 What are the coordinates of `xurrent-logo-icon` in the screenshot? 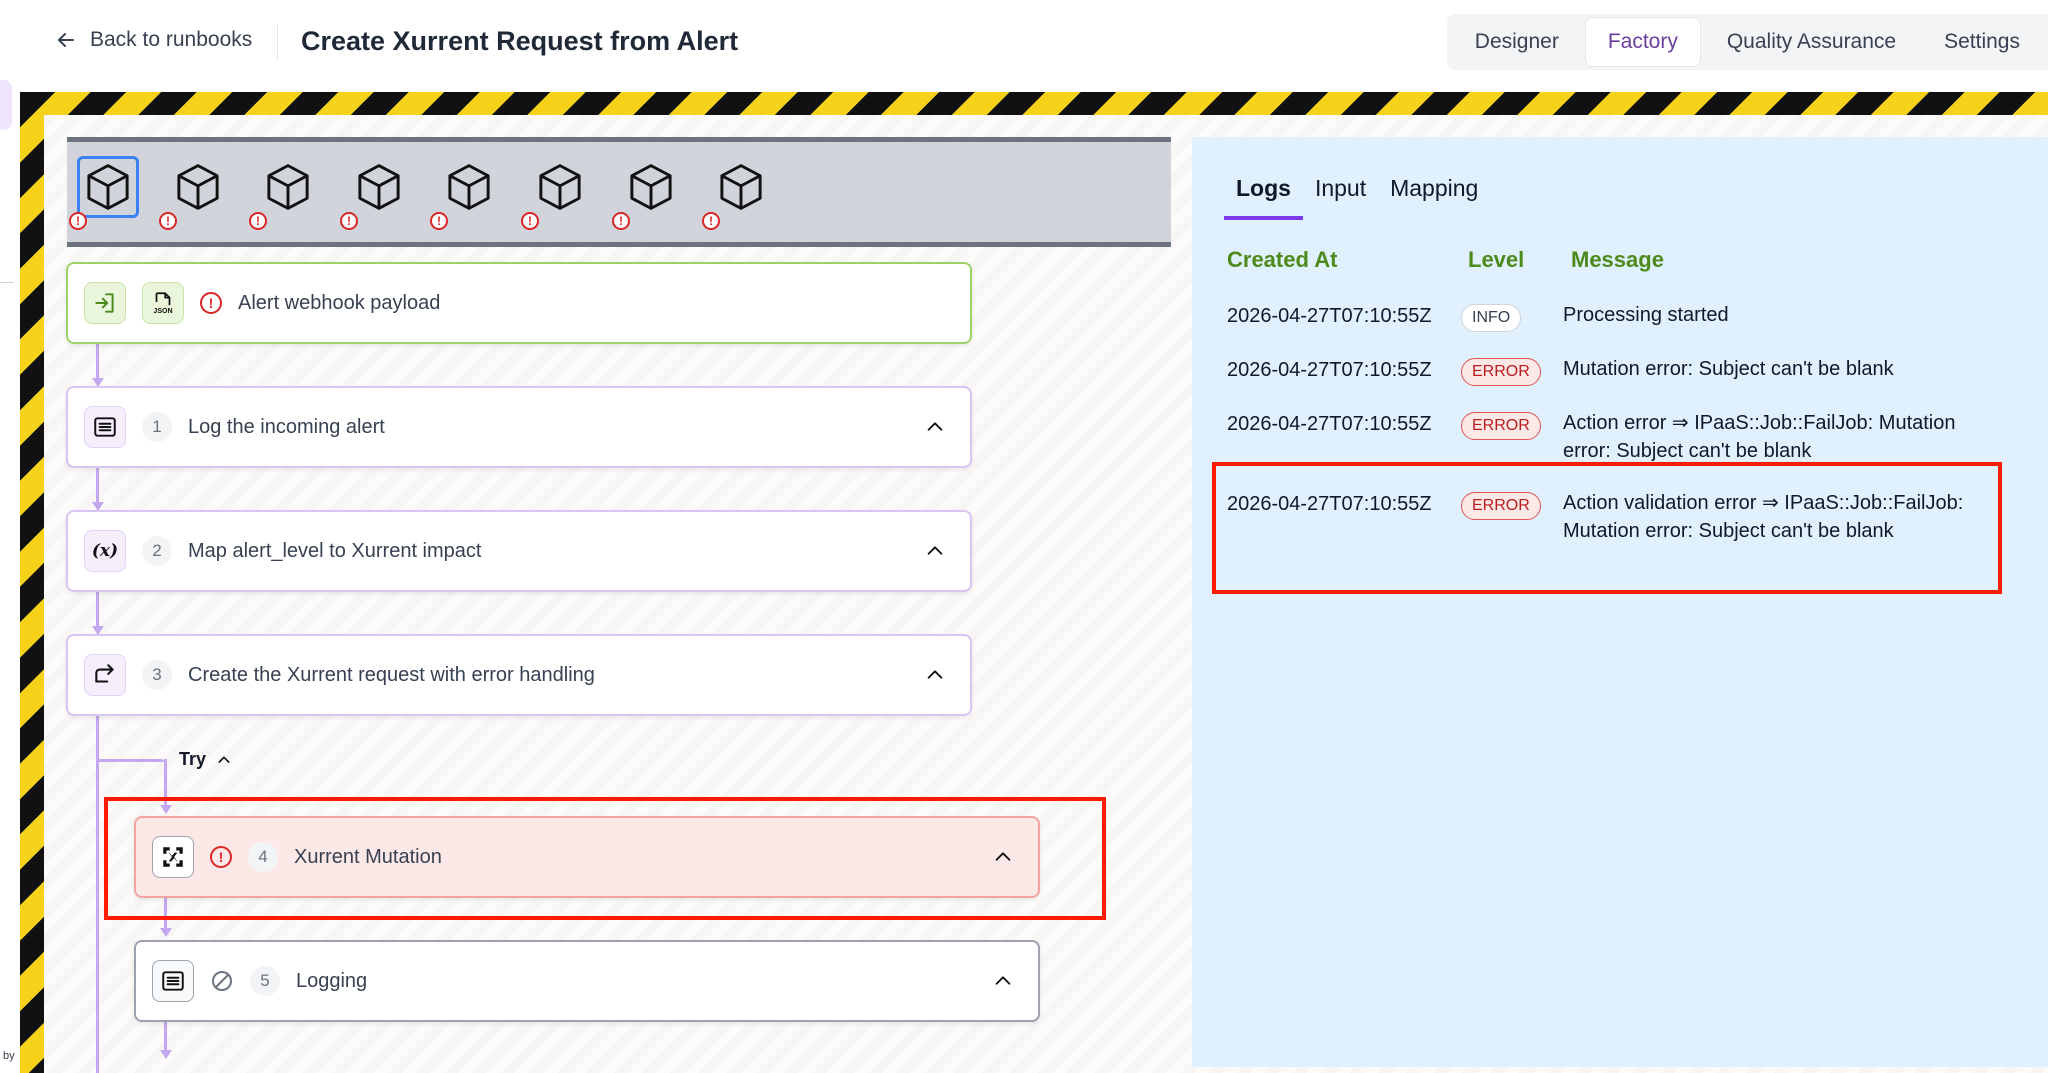 It's located at (173, 857).